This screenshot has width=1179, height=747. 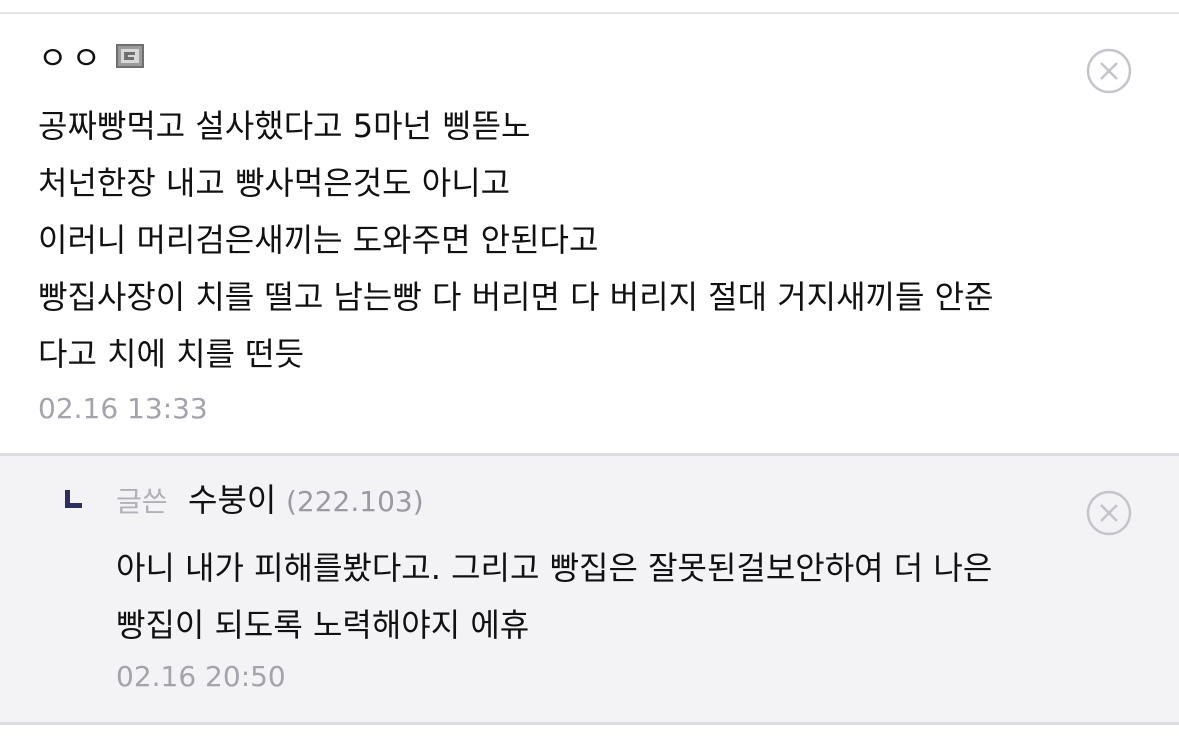 I want to click on delete-reply-close-icon, so click(x=1109, y=513).